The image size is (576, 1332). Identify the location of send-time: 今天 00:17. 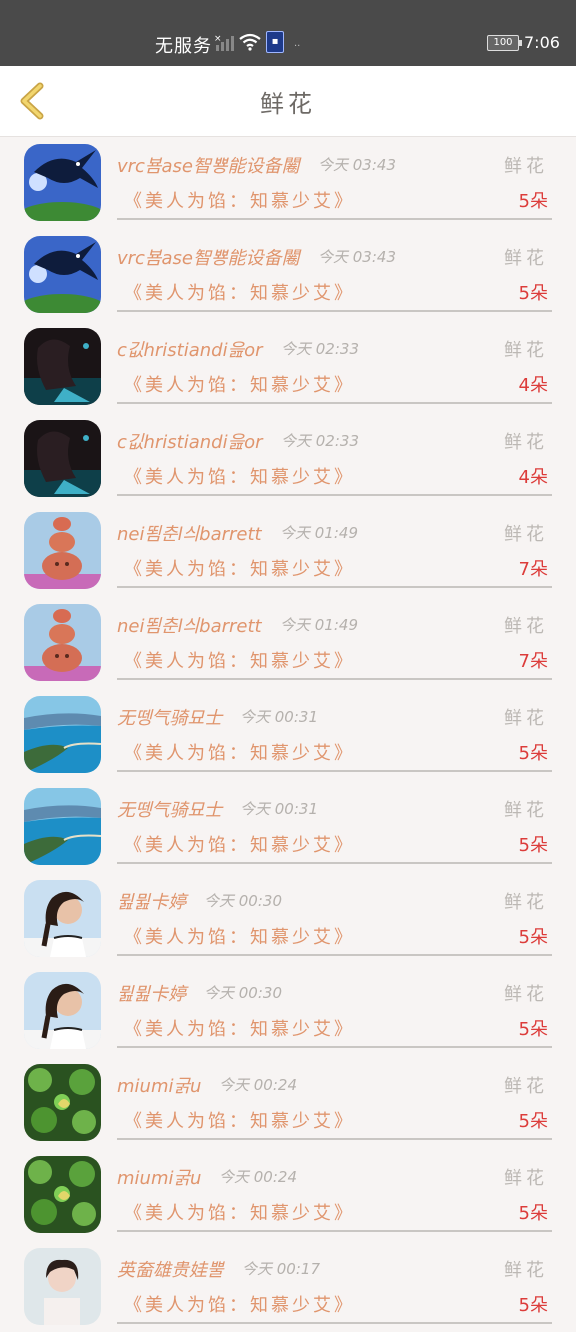
(281, 1269).